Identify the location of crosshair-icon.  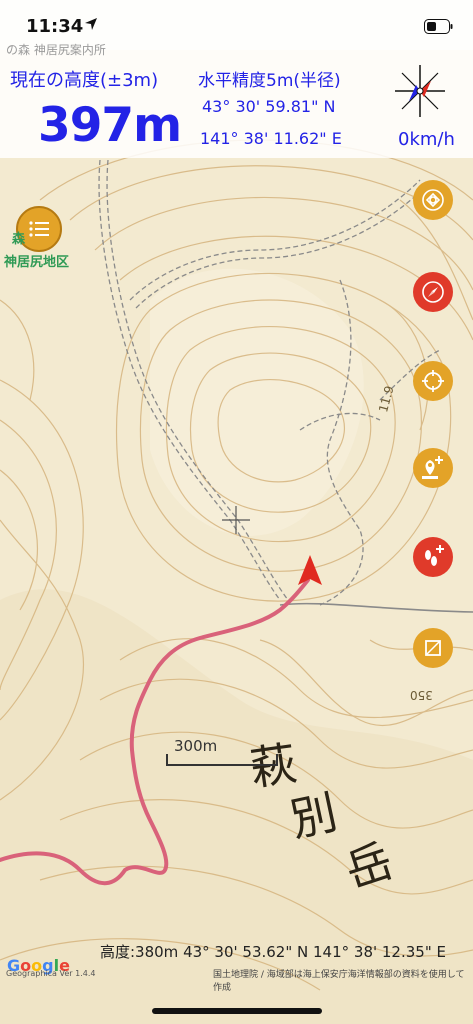
(433, 381).